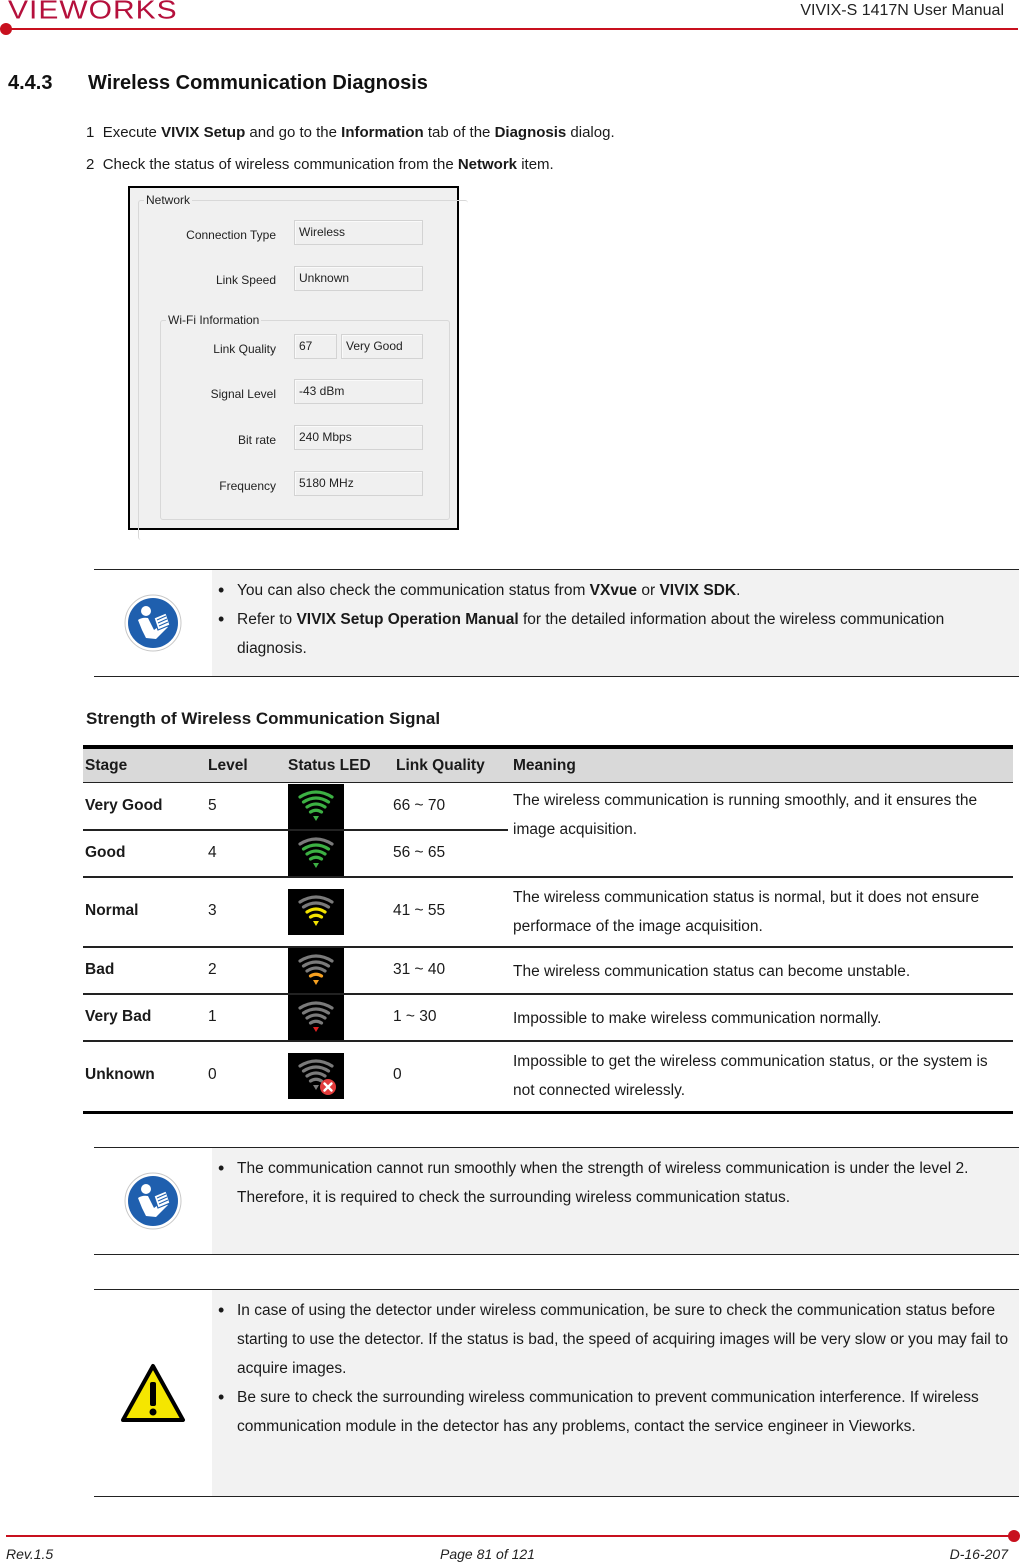  What do you see at coordinates (212, 852) in the screenshot?
I see `level-cell: 4` at bounding box center [212, 852].